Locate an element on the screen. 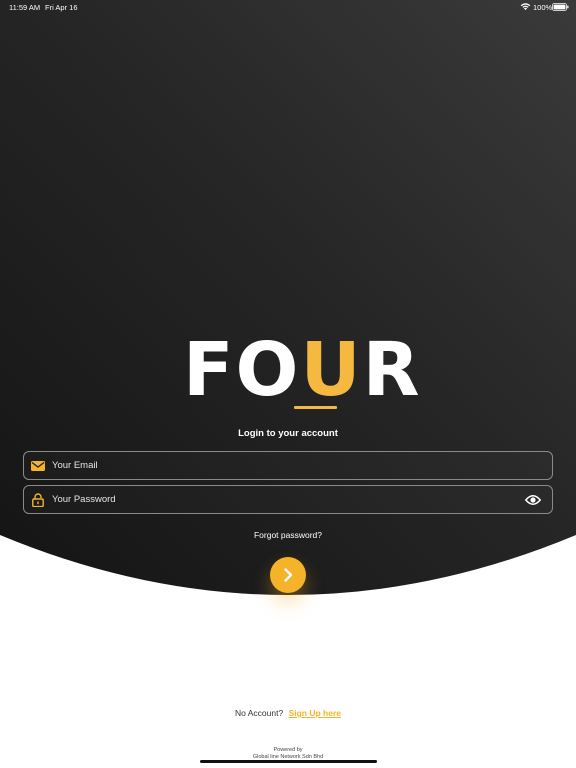 The image size is (576, 768). status-bar: 11:59 AM Fri Apr 16 100% is located at coordinates (288, 7).